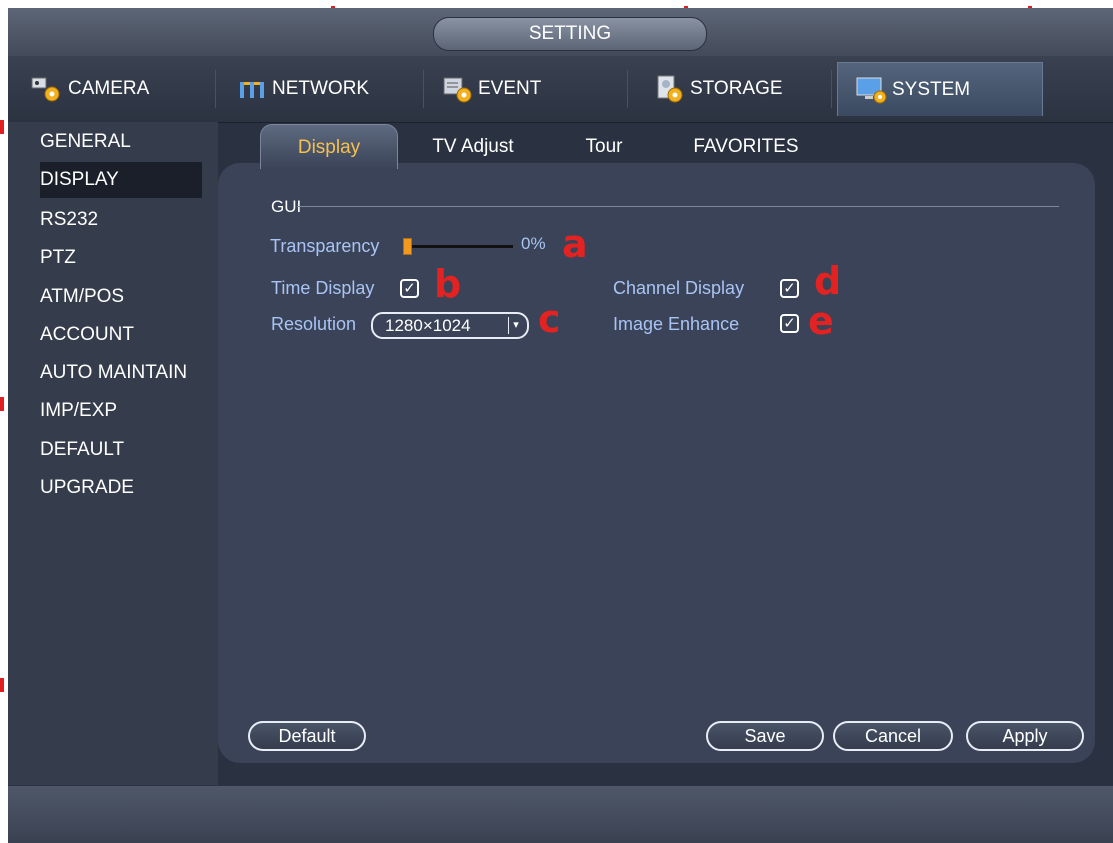  I want to click on resolution-value: 1280×1024, so click(428, 325).